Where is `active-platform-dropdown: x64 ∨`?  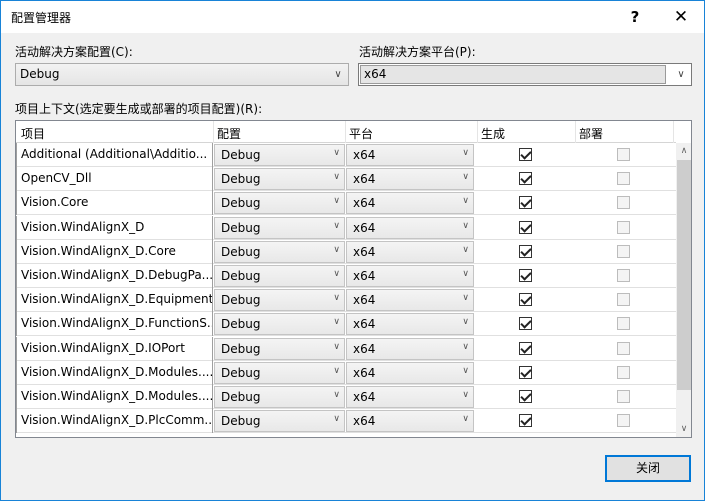
active-platform-dropdown: x64 ∨ is located at coordinates (525, 74).